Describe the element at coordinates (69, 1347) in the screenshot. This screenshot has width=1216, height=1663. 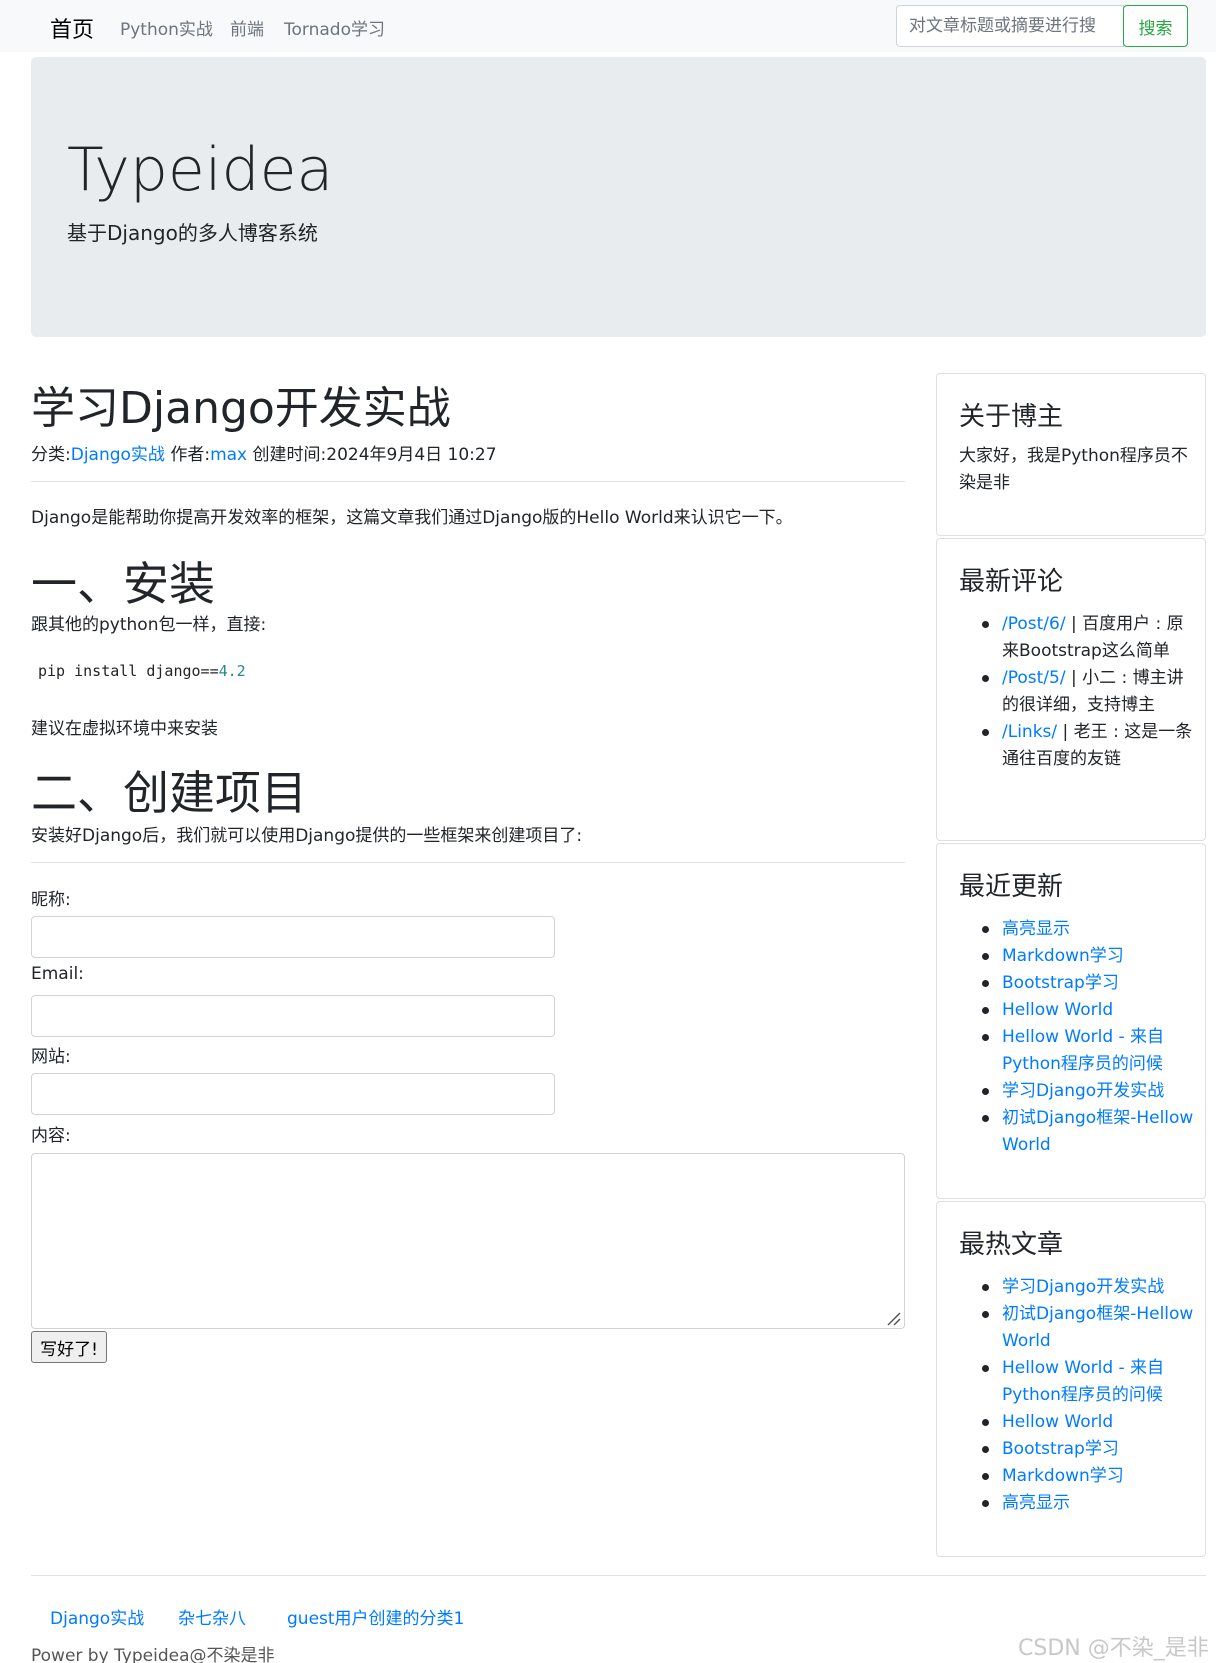
I see `submit-comment-button: 写好了!` at that location.